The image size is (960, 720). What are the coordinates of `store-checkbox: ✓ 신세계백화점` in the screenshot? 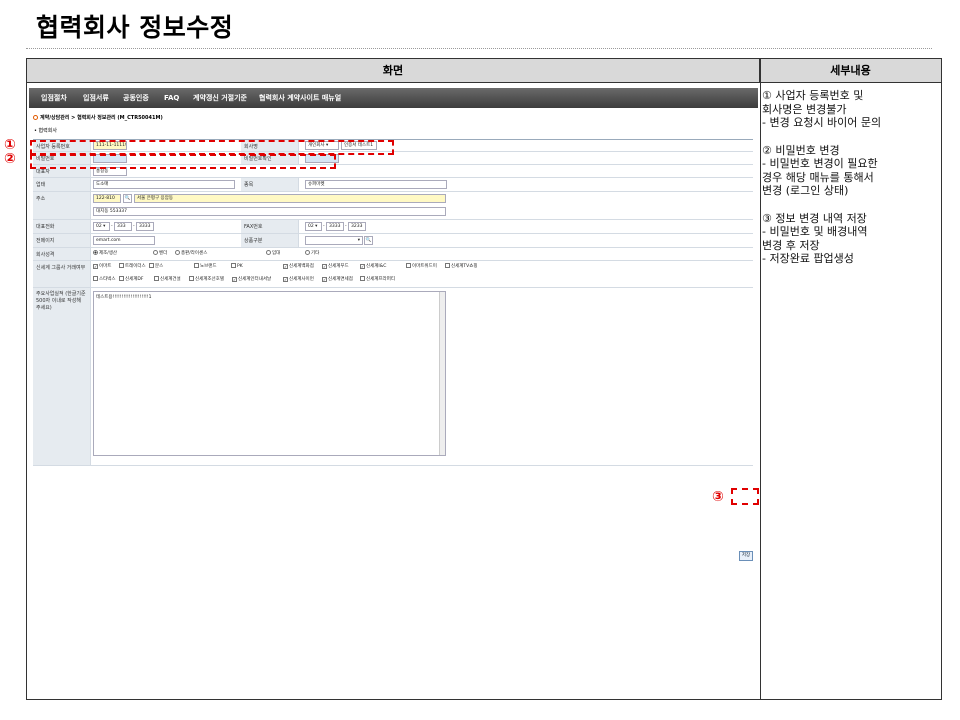 It's located at (298, 266).